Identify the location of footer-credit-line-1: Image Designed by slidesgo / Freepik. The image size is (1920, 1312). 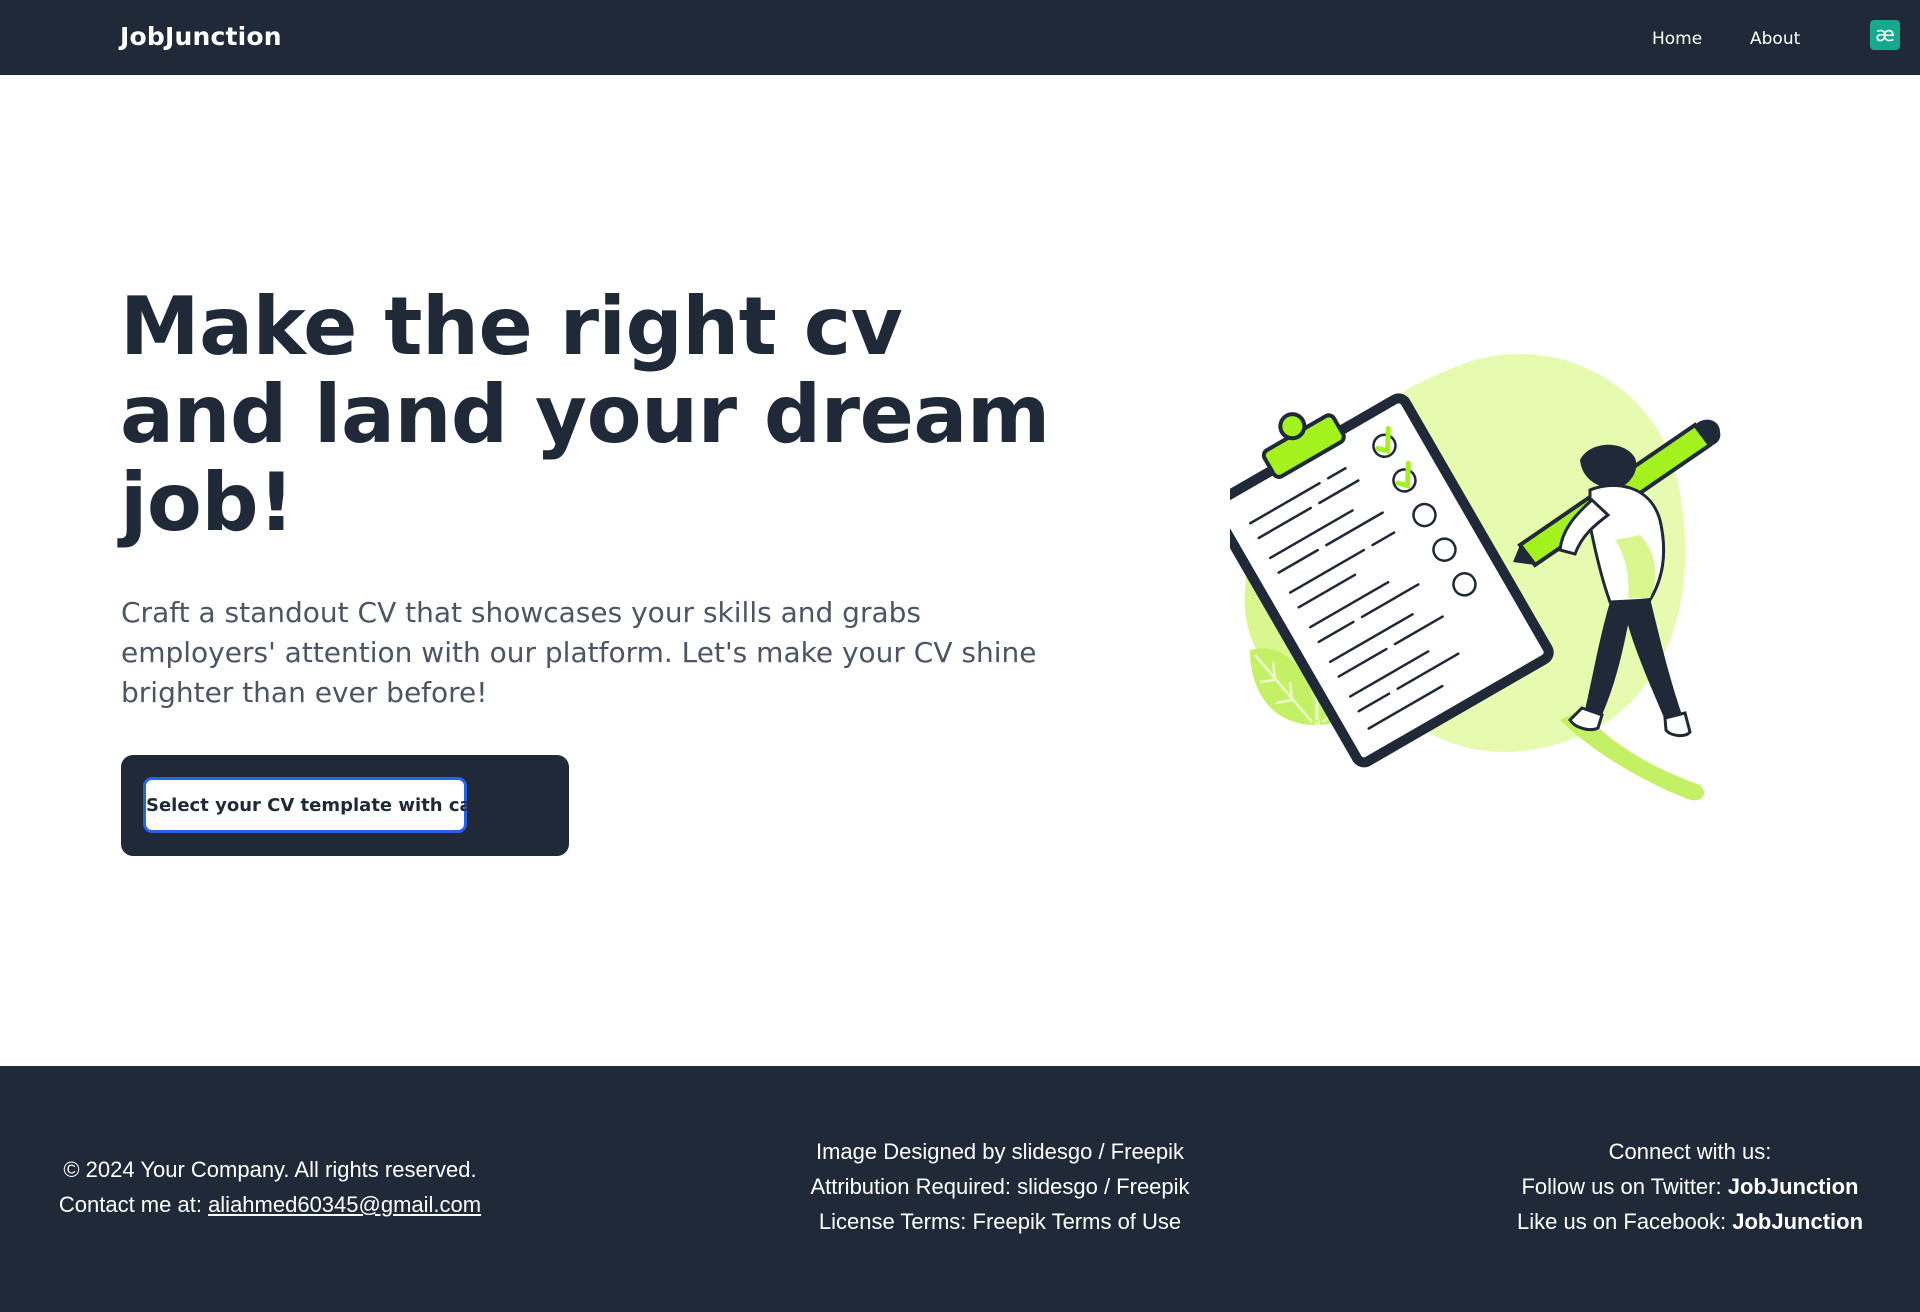
(1000, 1151).